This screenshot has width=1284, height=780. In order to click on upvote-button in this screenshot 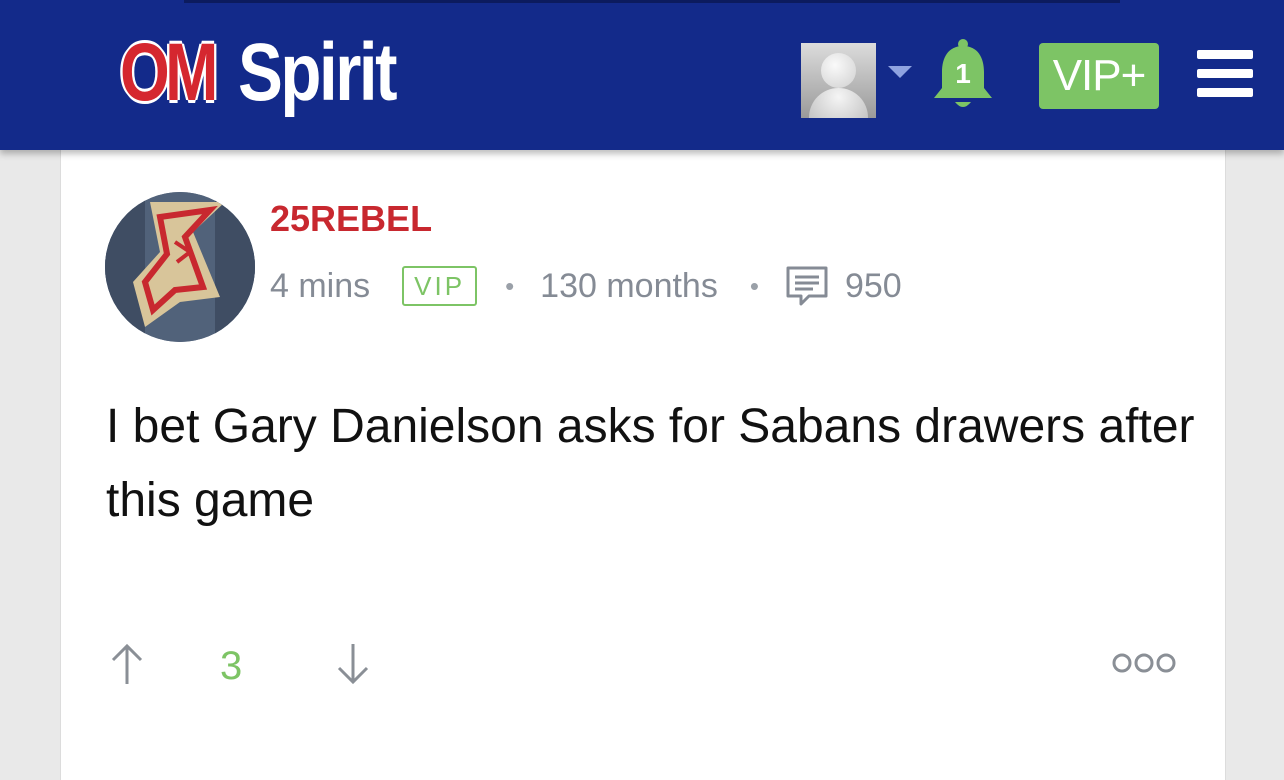, I will do `click(127, 666)`.